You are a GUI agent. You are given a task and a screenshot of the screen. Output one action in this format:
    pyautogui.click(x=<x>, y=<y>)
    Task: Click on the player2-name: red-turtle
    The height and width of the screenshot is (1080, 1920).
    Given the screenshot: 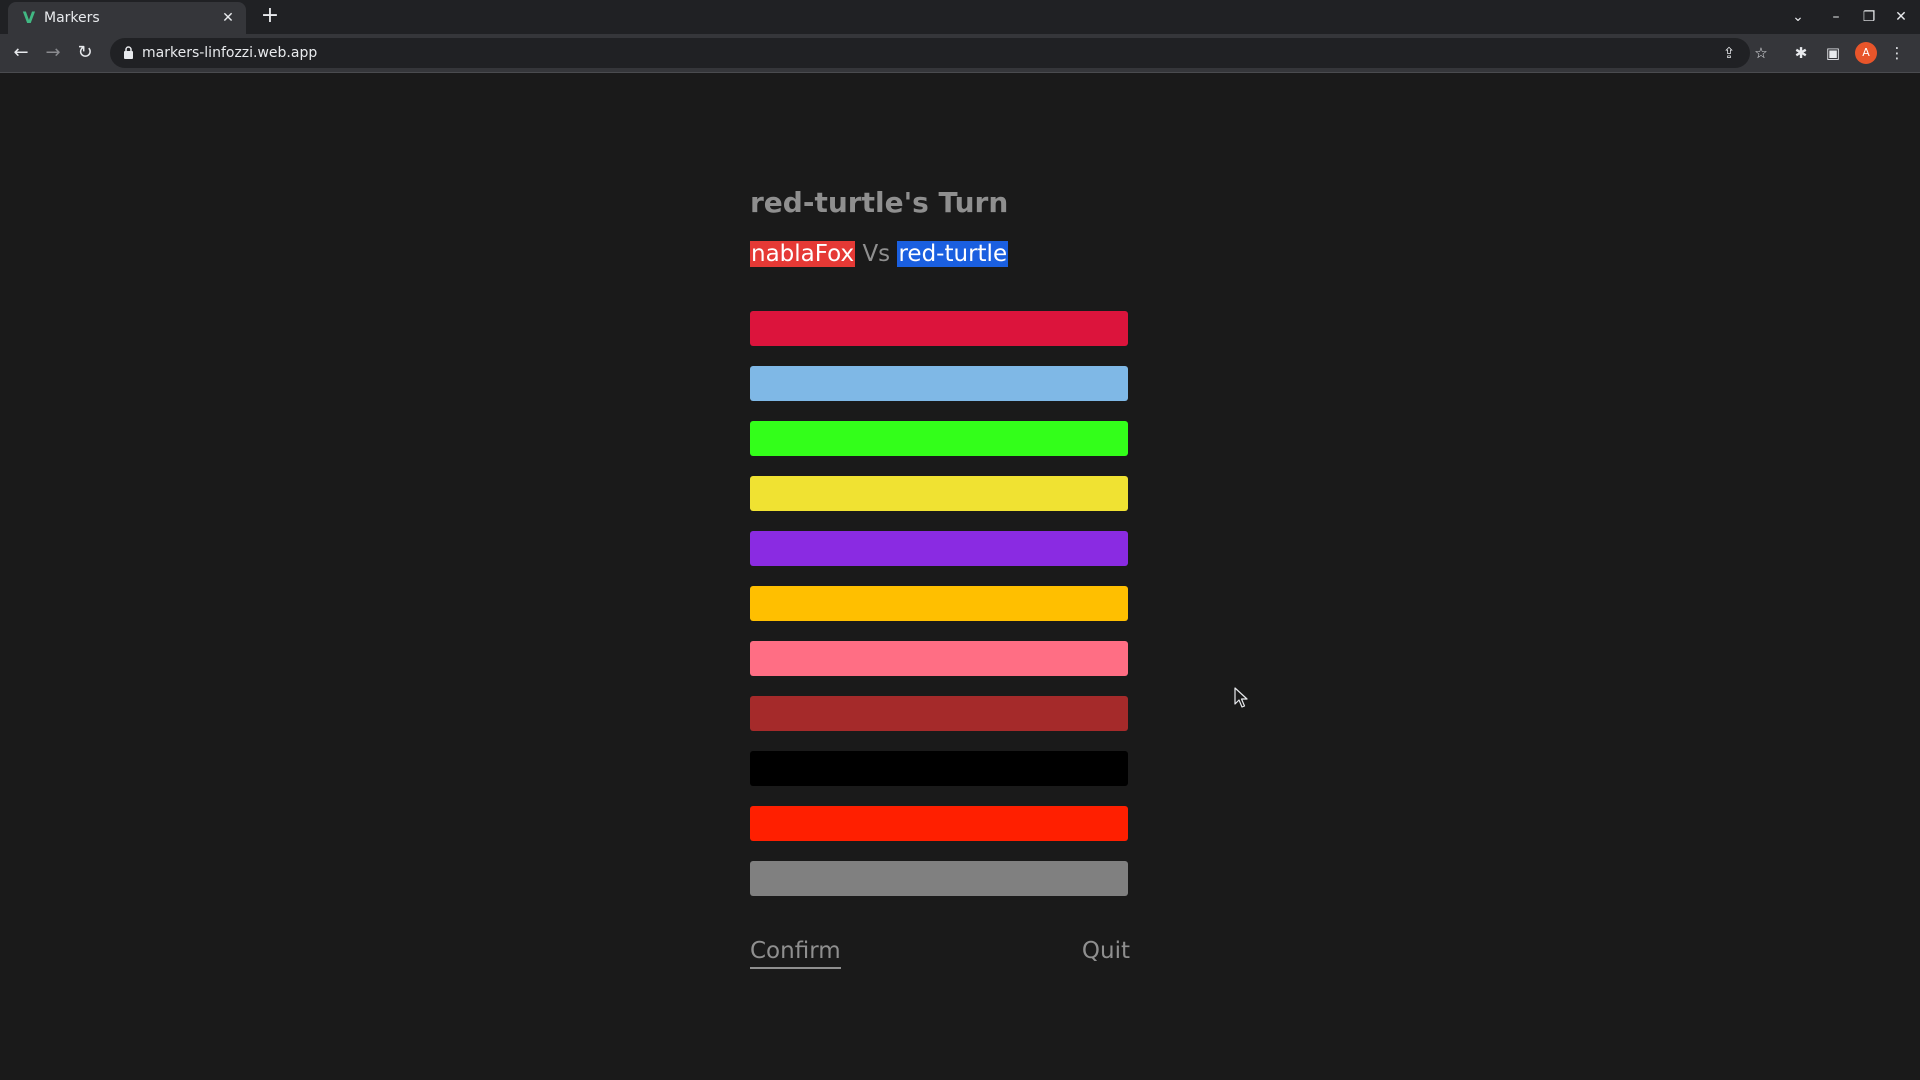 What is the action you would take?
    pyautogui.click(x=953, y=254)
    